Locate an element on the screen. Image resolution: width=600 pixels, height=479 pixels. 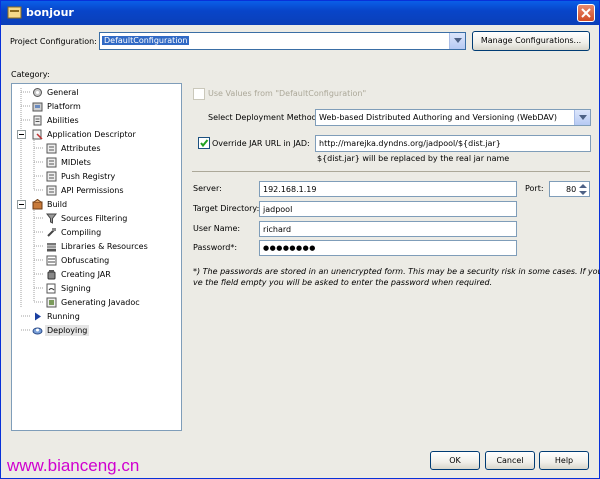
signing-icon is located at coordinates (51, 288).